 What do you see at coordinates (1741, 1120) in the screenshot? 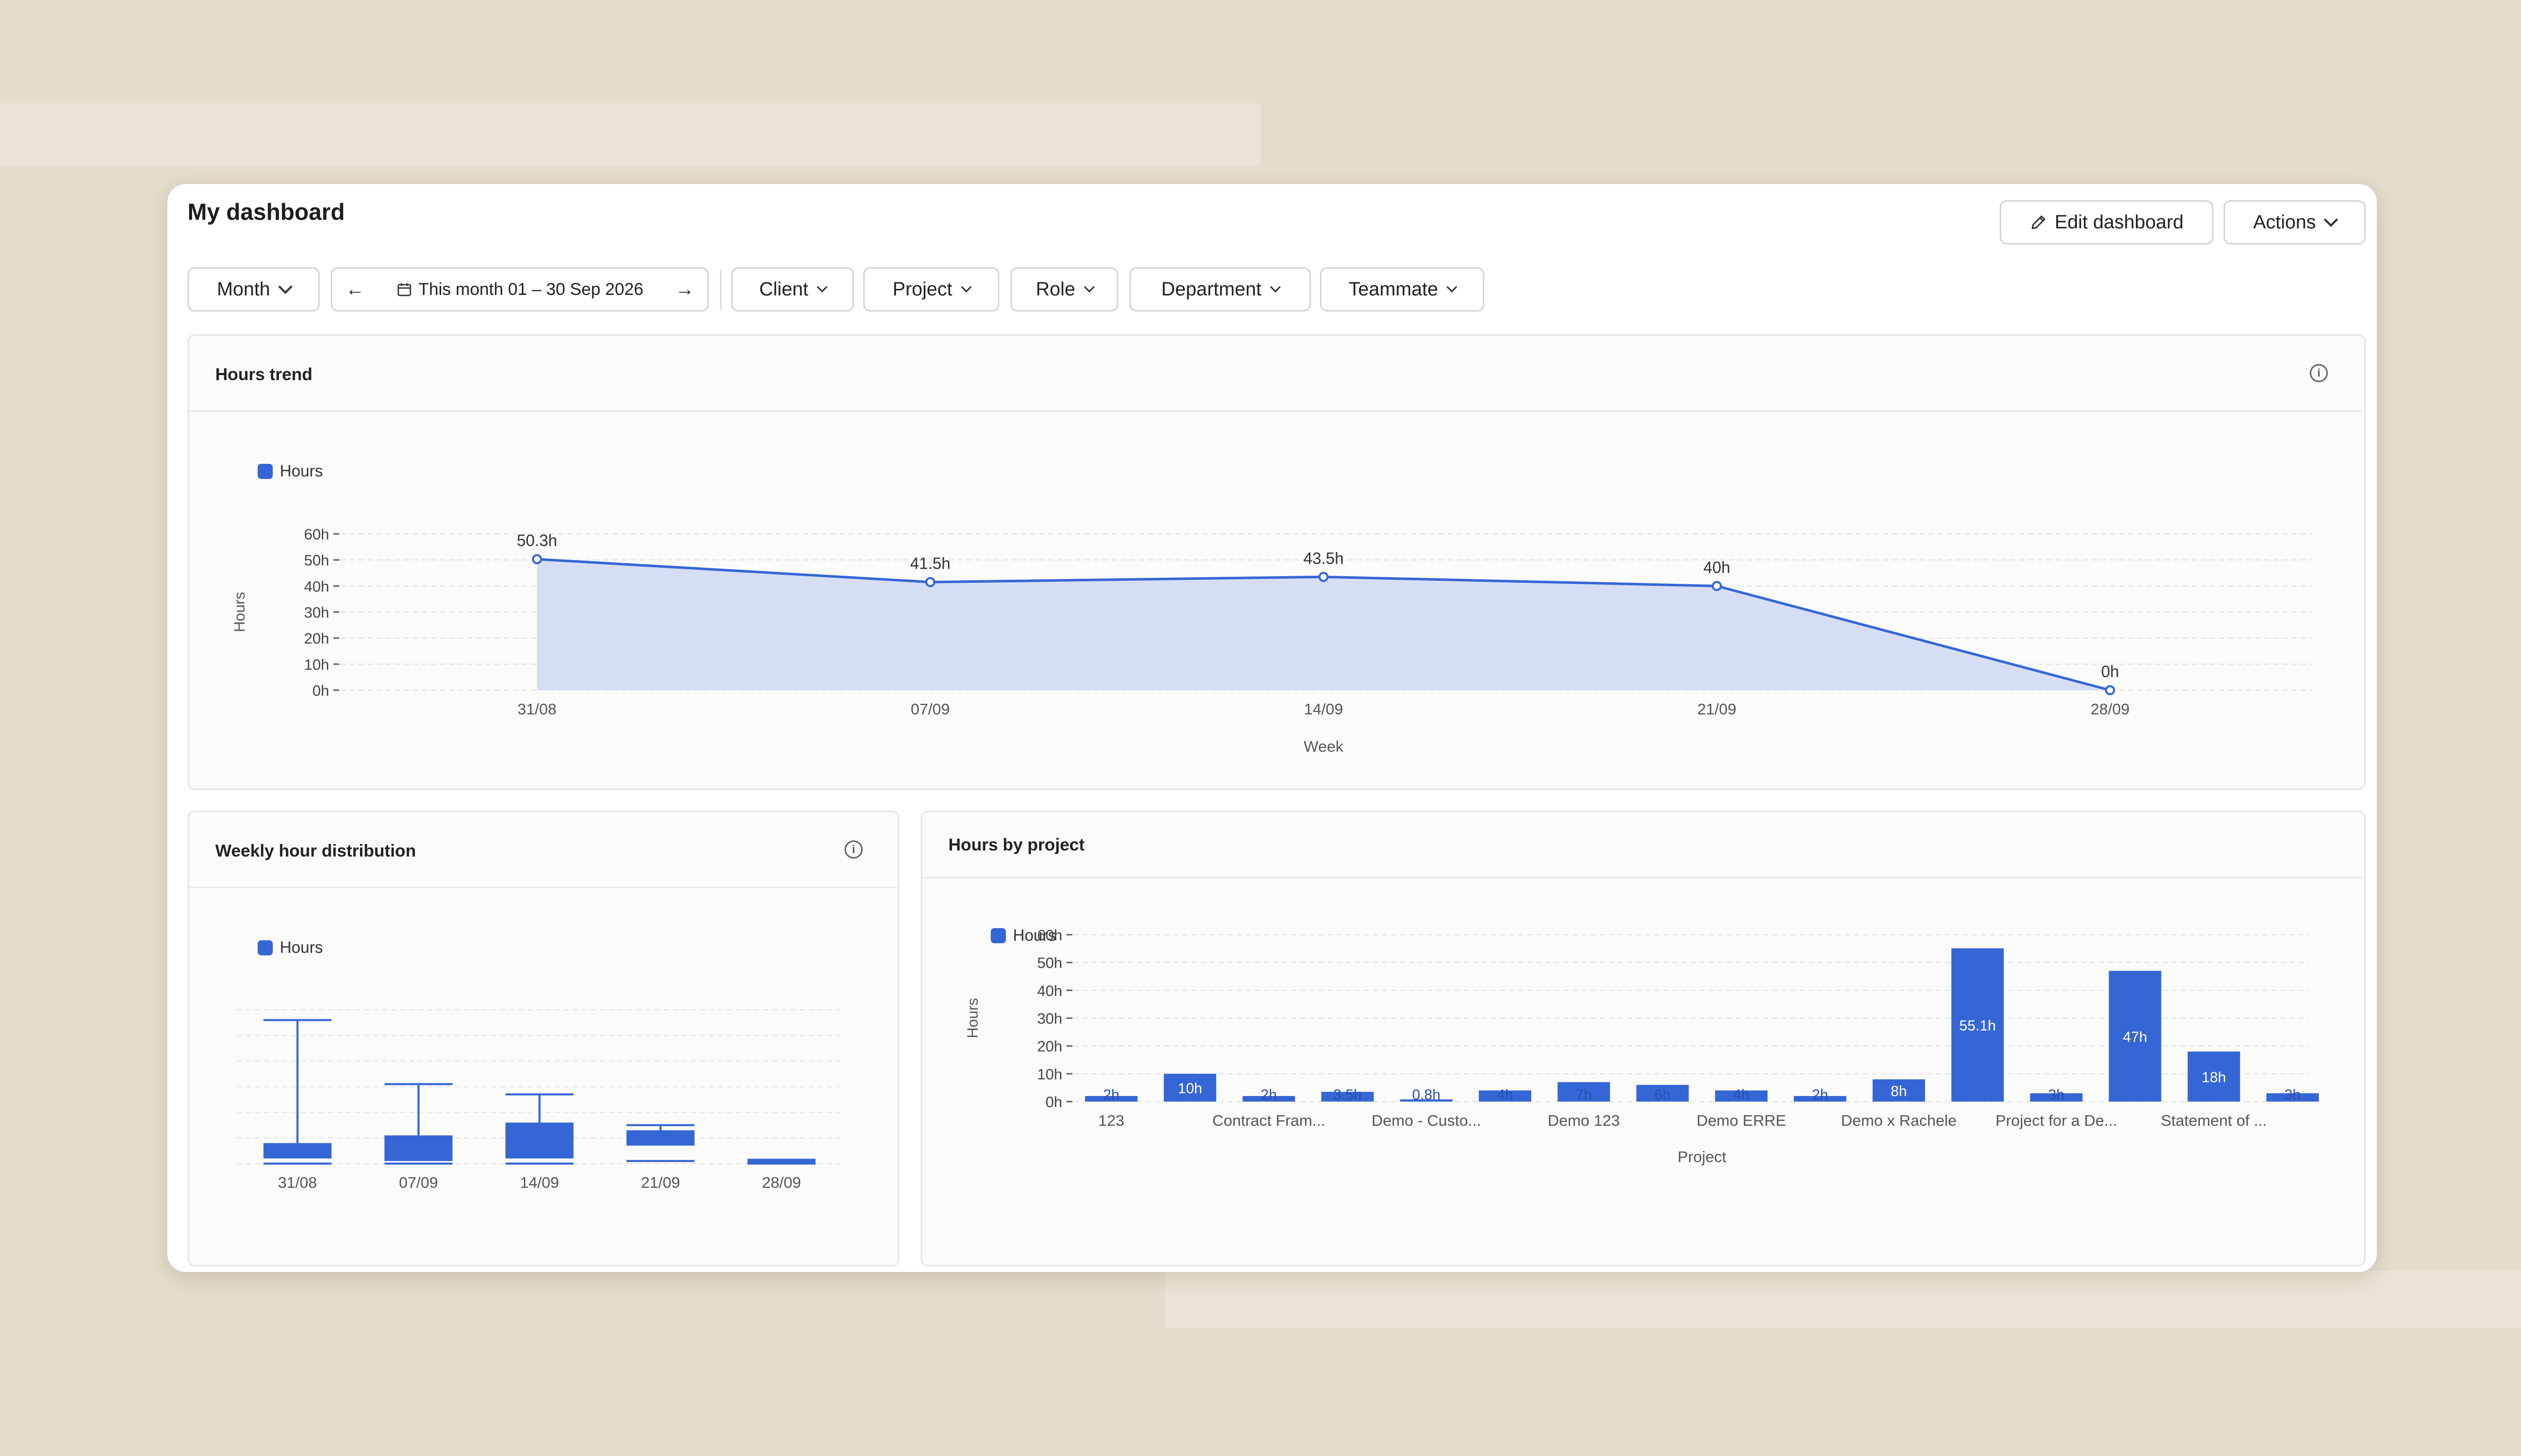
I see `x-tick-label: Demo ERRE` at bounding box center [1741, 1120].